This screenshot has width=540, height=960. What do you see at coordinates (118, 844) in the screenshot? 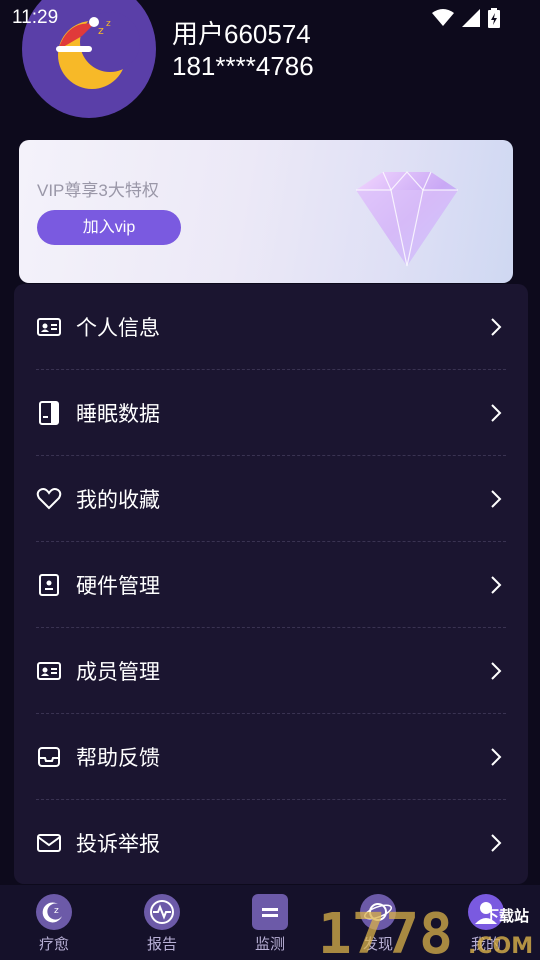
I see `menu-item-label: 投诉举报` at bounding box center [118, 844].